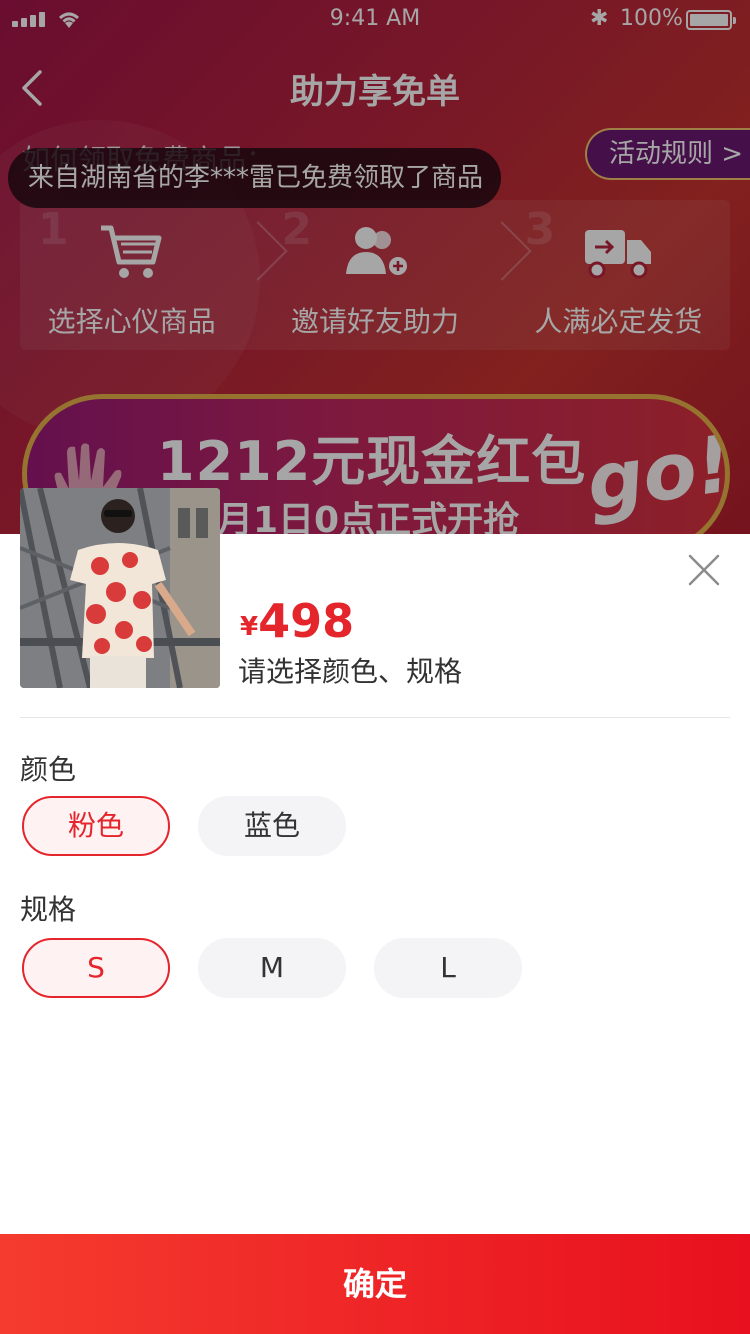 The height and width of the screenshot is (1334, 750). I want to click on currency-symbol: ¥, so click(249, 627).